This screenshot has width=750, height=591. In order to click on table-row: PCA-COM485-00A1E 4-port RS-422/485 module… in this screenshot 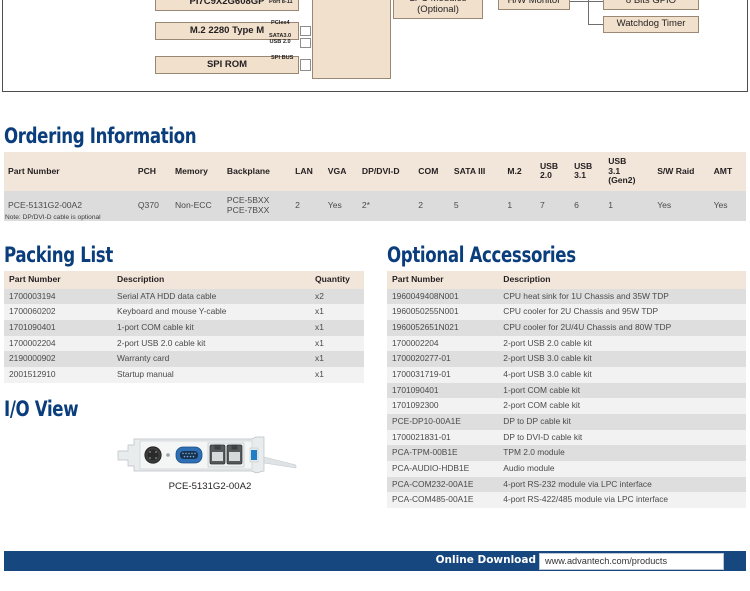, I will do `click(566, 500)`.